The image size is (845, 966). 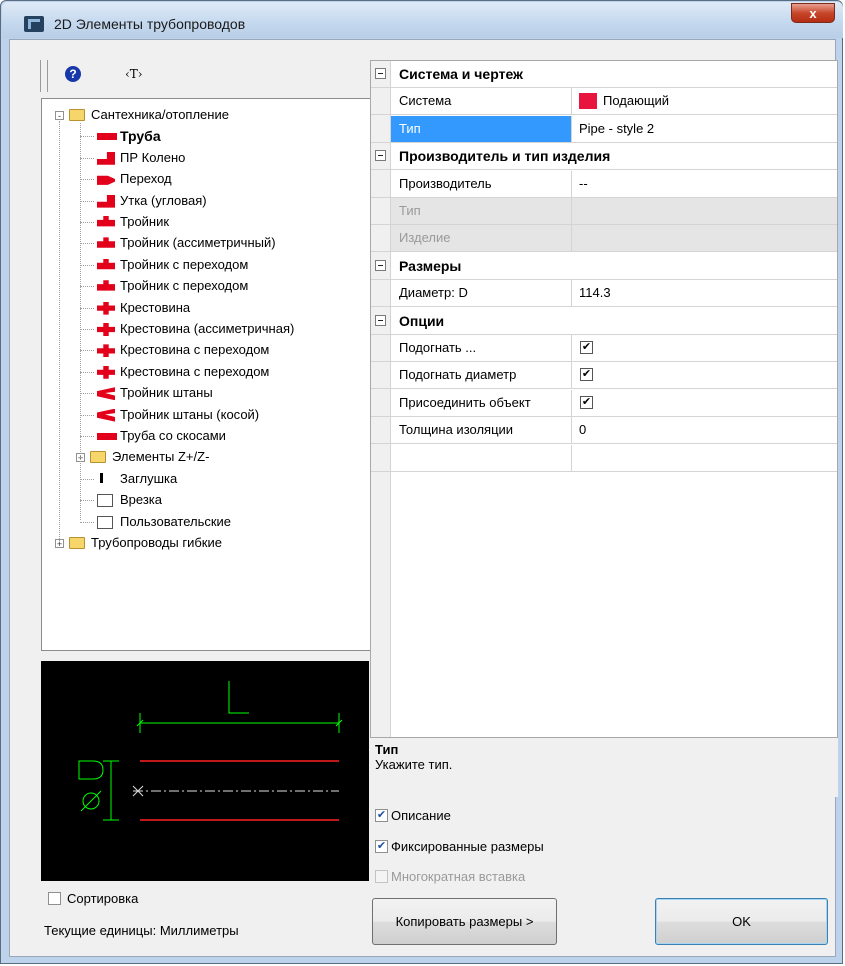 I want to click on grid-category-row: Размеры, so click(x=604, y=266).